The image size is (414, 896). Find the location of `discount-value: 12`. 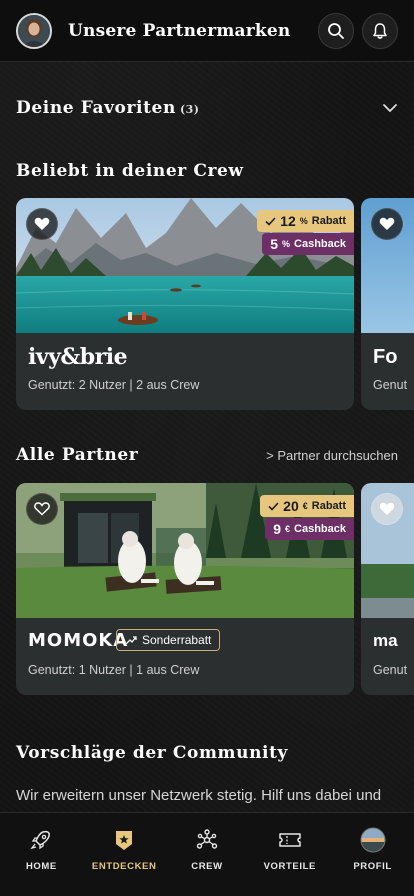

discount-value: 12 is located at coordinates (288, 221).